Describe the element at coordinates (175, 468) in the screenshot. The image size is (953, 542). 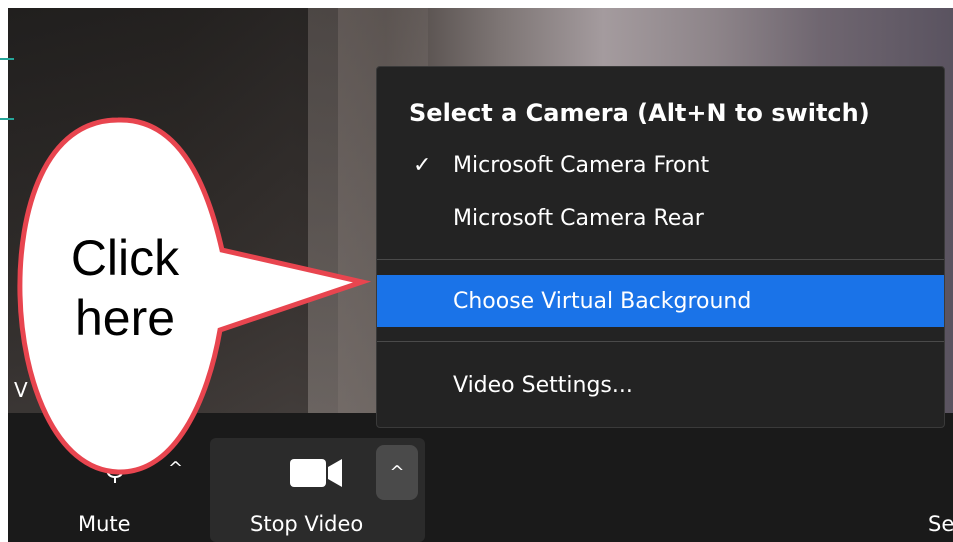
I see `audio-options-caret-icon: ^` at that location.